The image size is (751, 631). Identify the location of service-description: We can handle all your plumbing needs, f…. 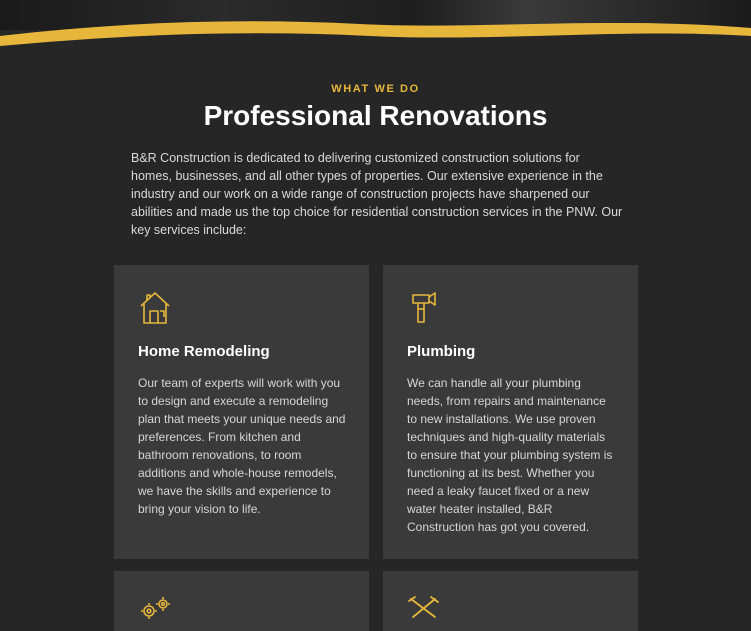
(510, 455).